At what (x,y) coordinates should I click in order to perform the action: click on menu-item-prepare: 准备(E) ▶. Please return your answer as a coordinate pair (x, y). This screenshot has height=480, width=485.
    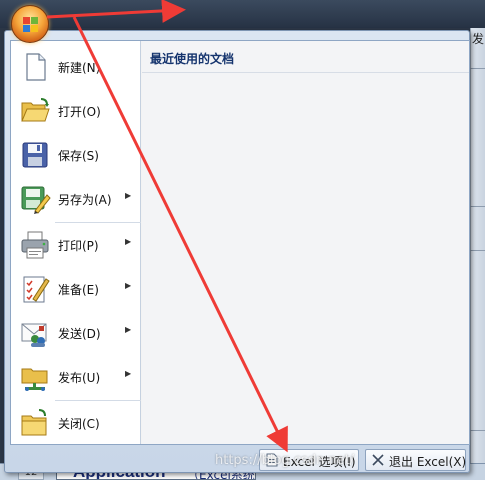
    Looking at the image, I should click on (76, 289).